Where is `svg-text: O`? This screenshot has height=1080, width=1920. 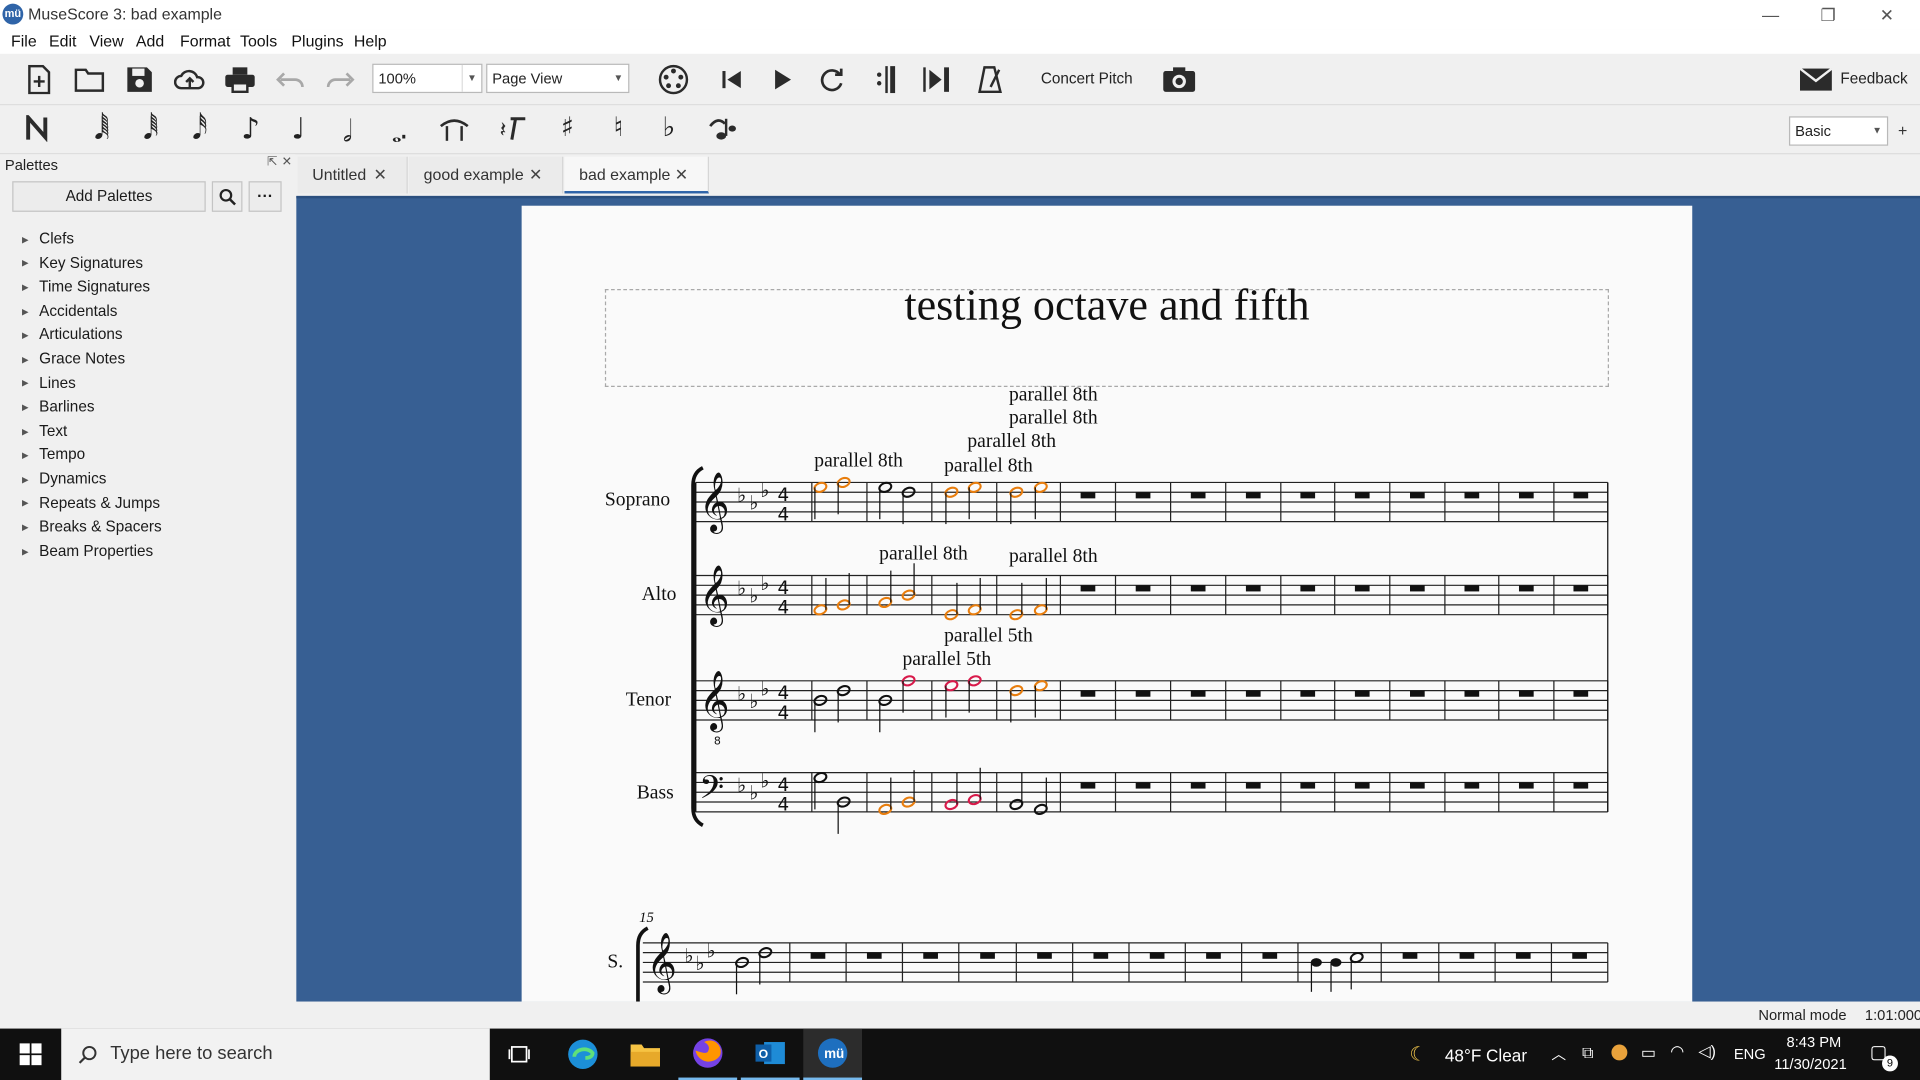 svg-text: O is located at coordinates (764, 1054).